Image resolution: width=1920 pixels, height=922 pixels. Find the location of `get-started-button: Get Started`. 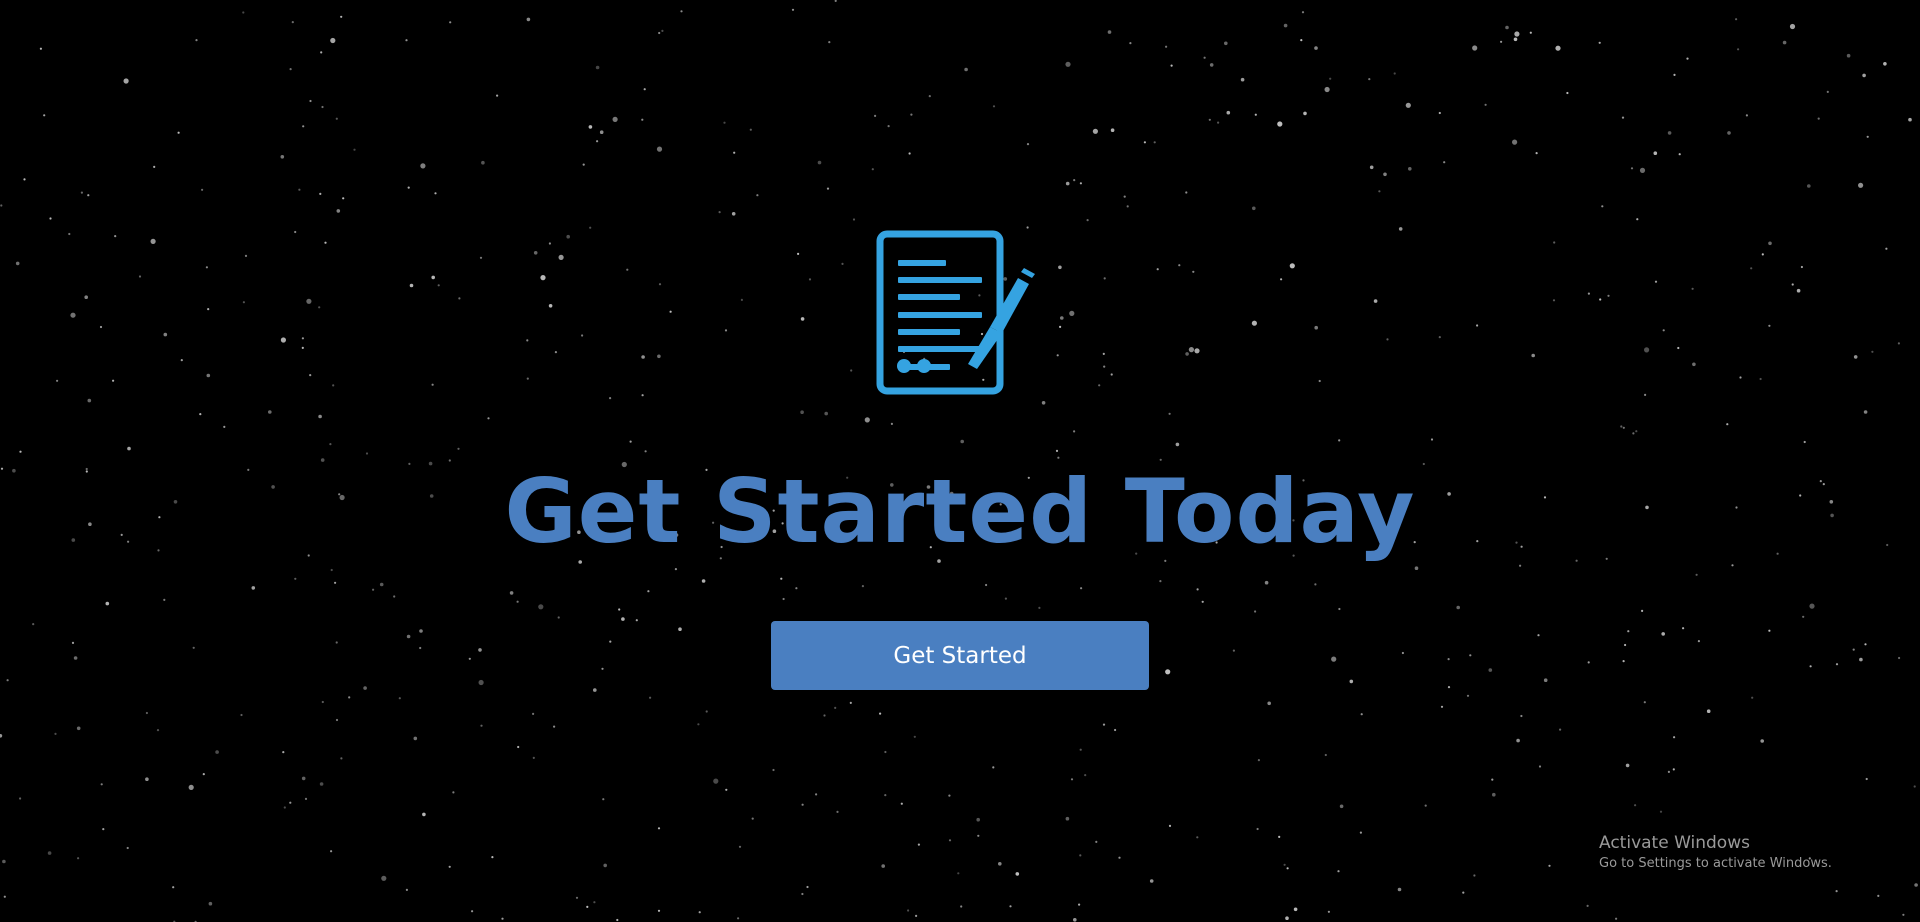

get-started-button: Get Started is located at coordinates (960, 655).